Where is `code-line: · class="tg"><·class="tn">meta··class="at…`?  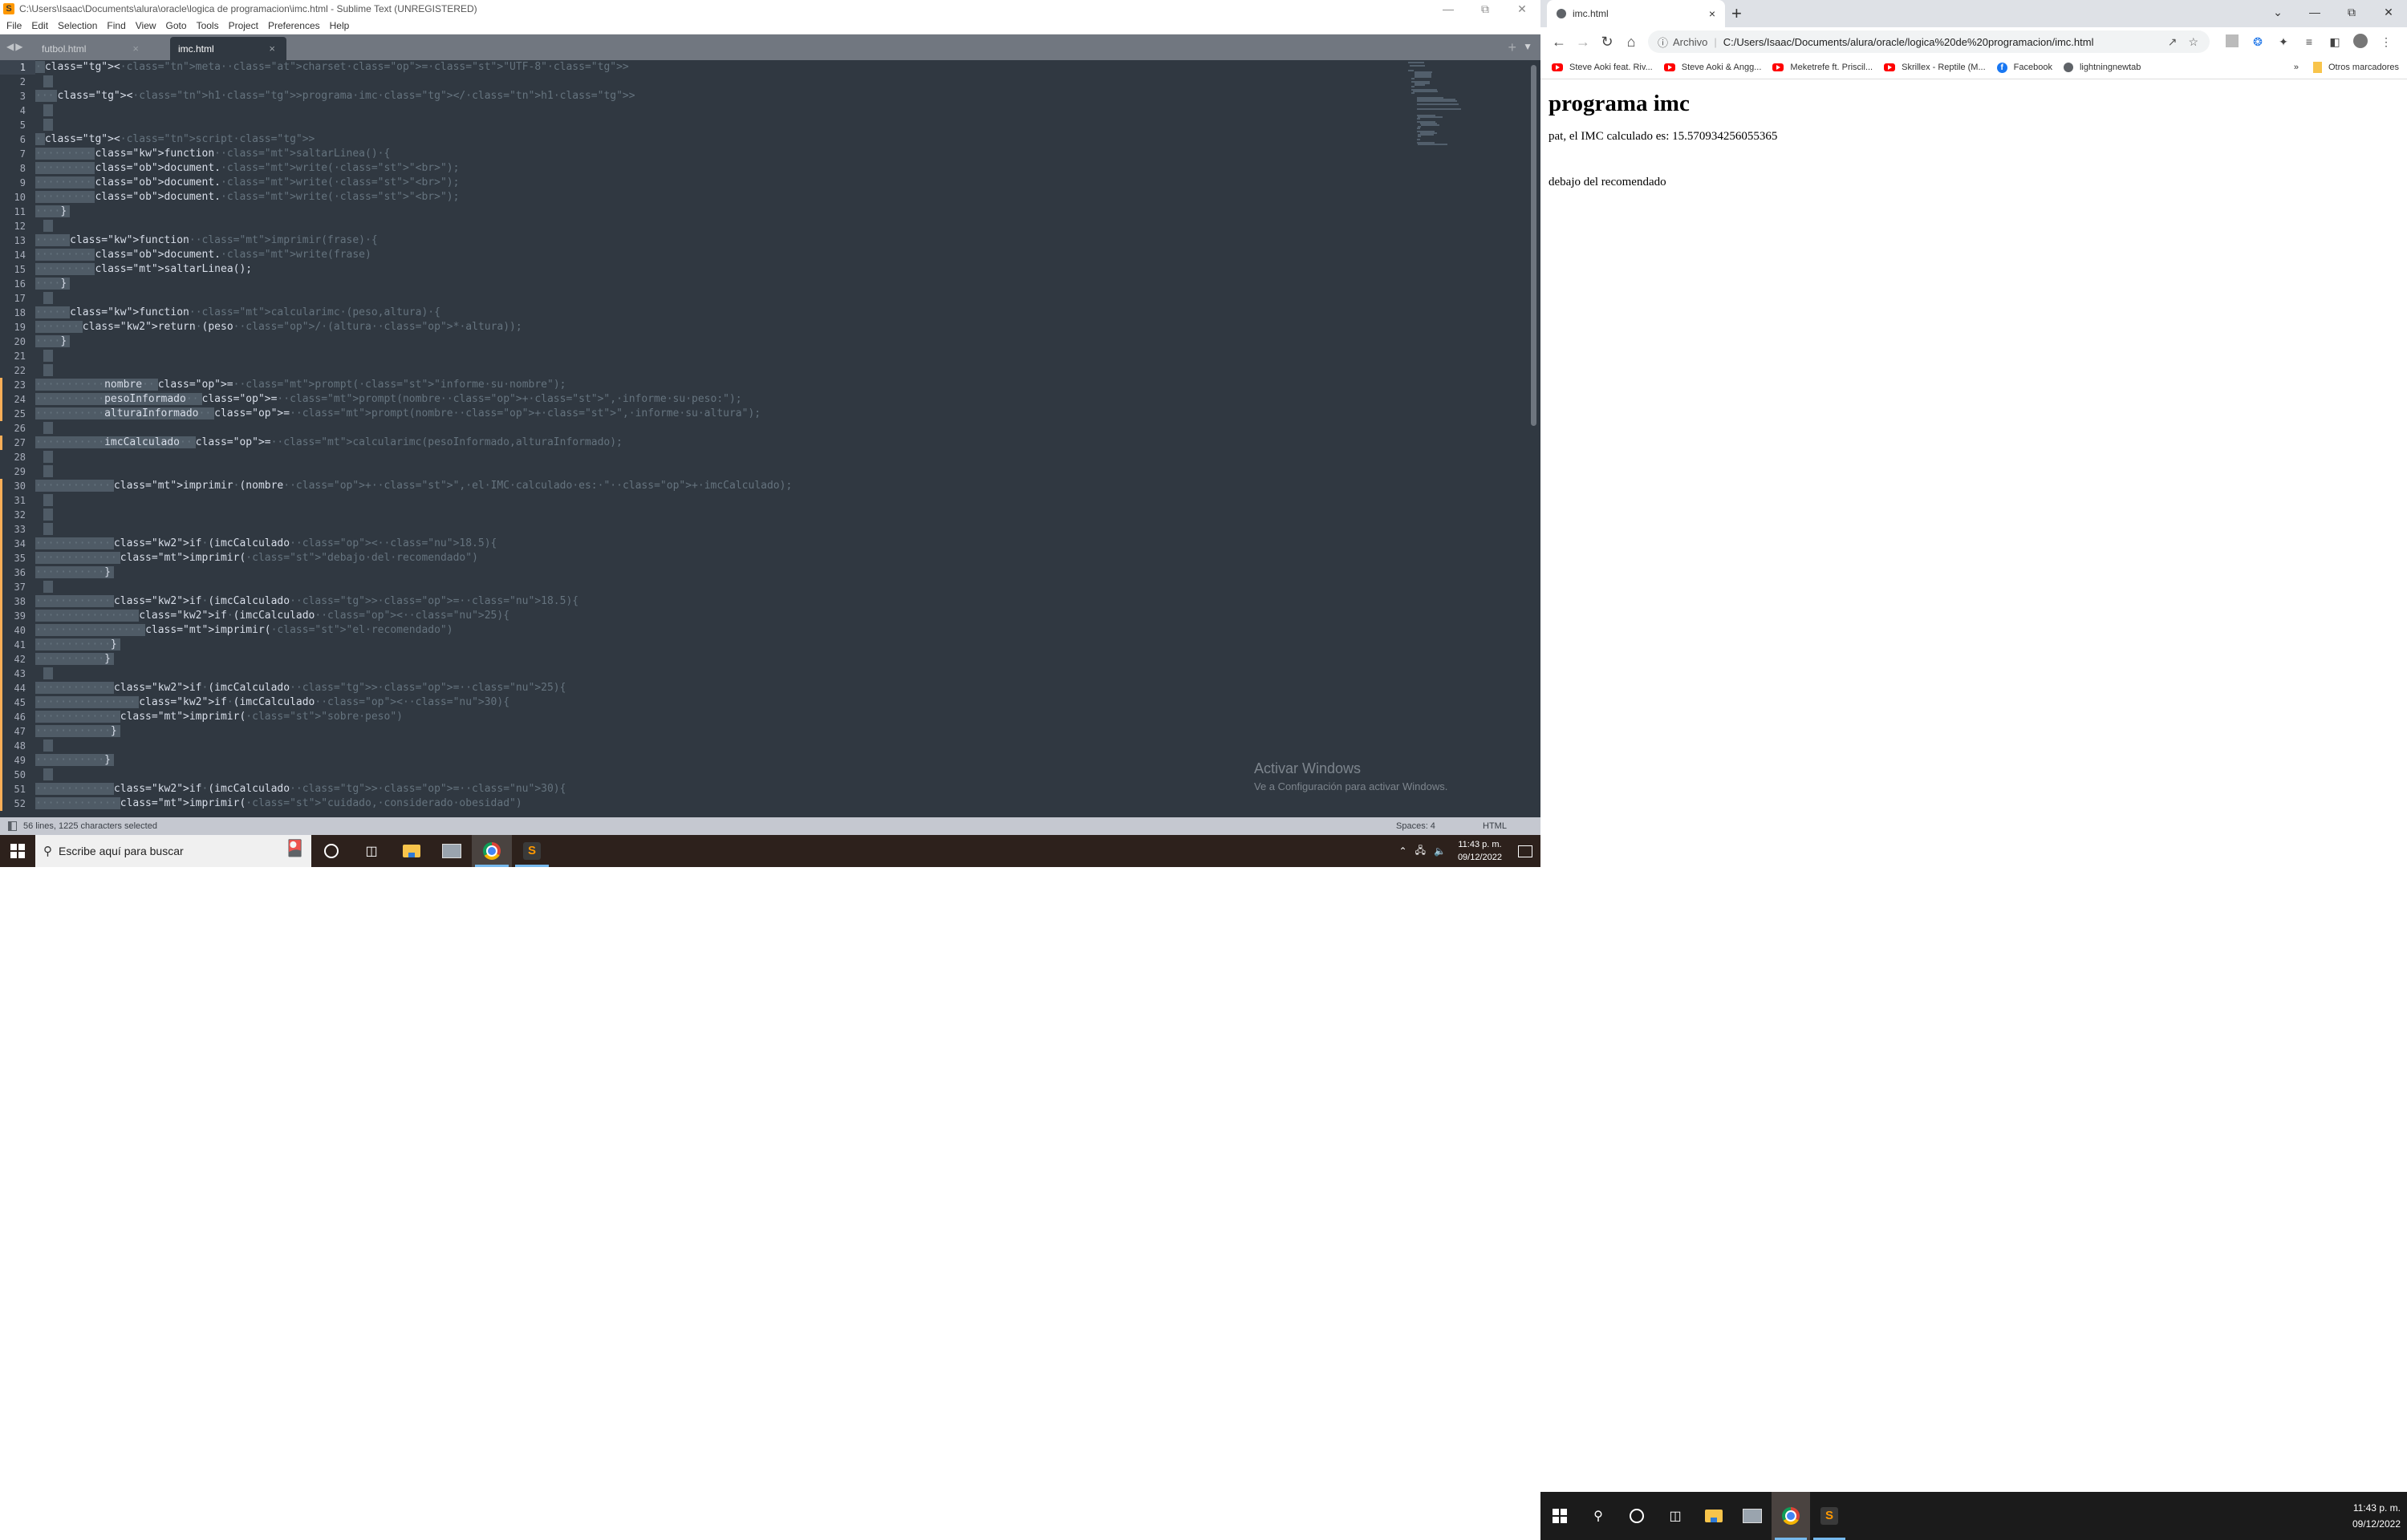 code-line: · class="tg"><·class="tn">meta··class="at… is located at coordinates (414, 67).